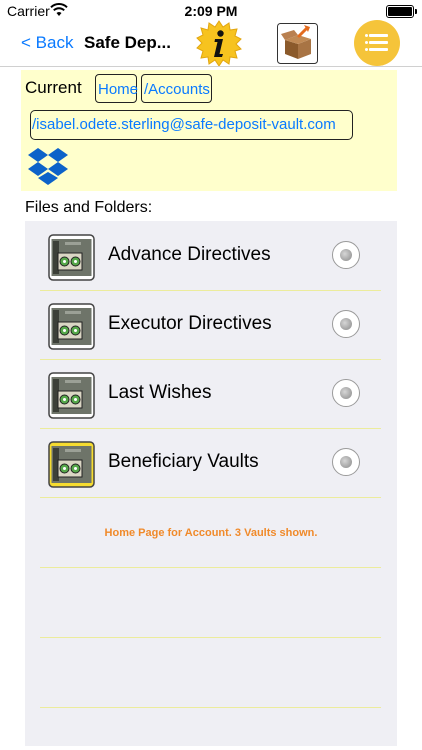 The height and width of the screenshot is (750, 422). What do you see at coordinates (183, 461) in the screenshot?
I see `list-item-label: Beneficiary Vaults` at bounding box center [183, 461].